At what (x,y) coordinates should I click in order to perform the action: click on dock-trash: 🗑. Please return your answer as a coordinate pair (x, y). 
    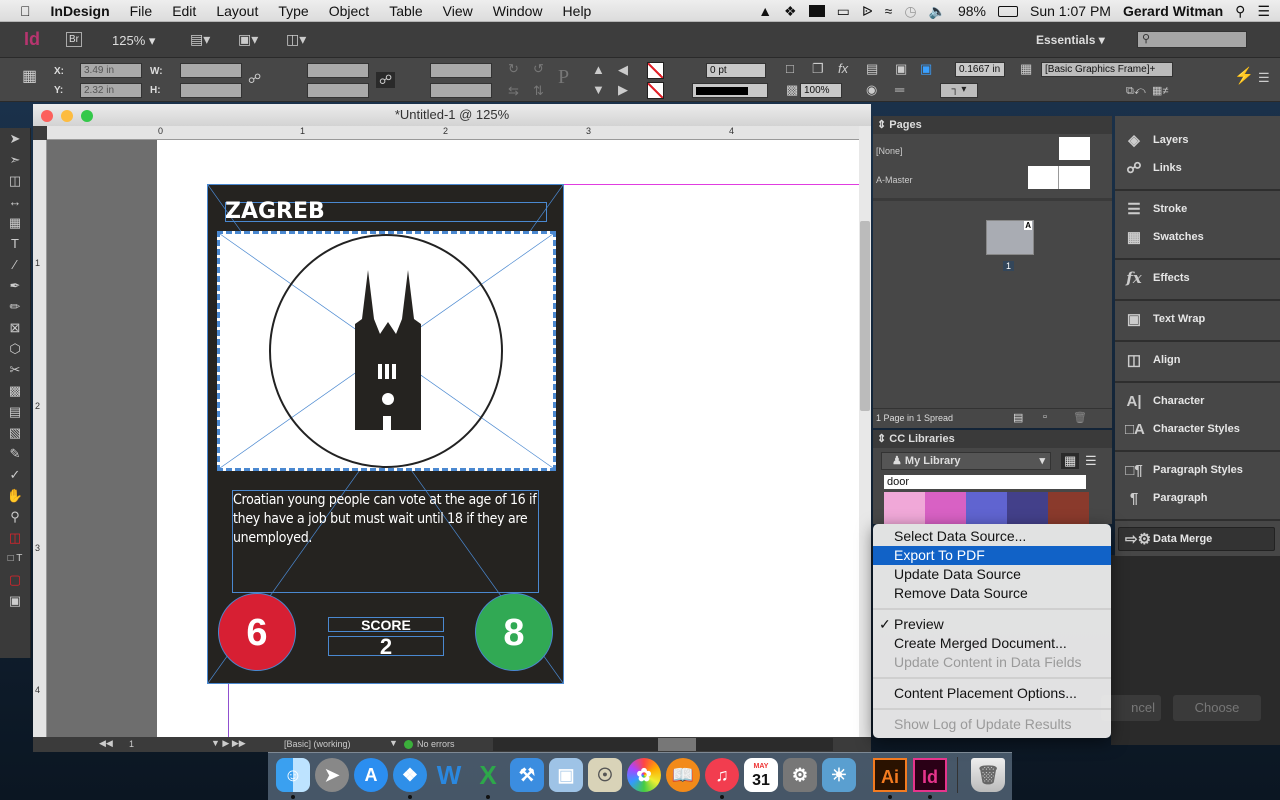
    Looking at the image, I should click on (988, 775).